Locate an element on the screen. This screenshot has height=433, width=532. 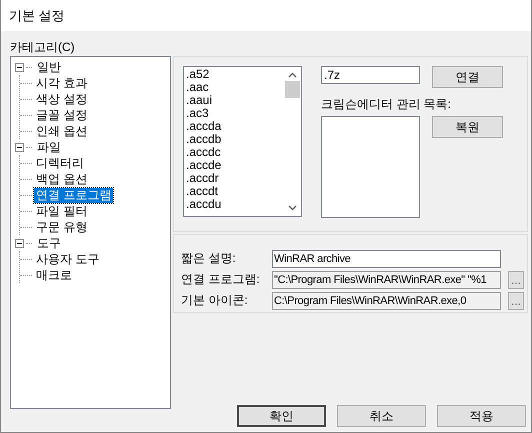
tree-item: 도구 is located at coordinates (49, 243).